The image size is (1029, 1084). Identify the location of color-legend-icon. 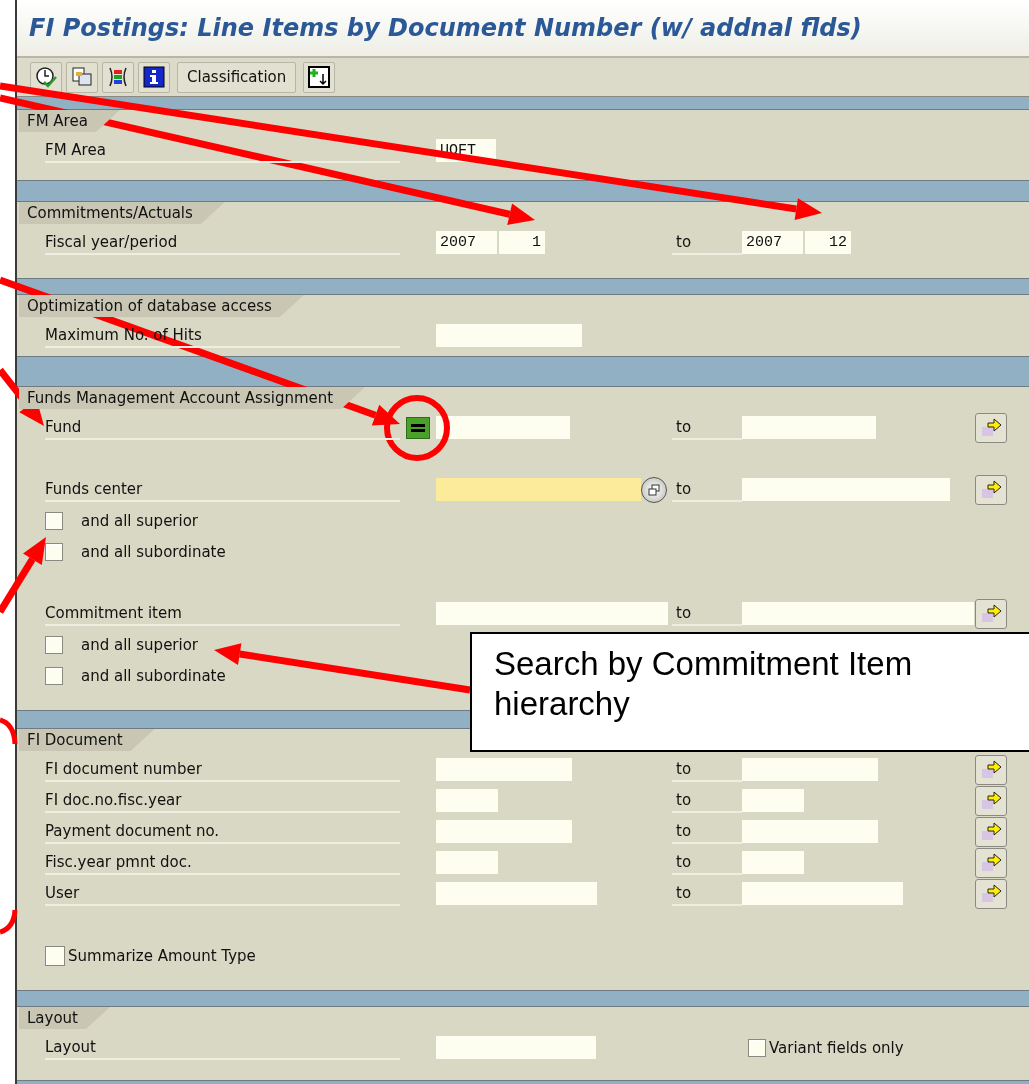
(118, 77).